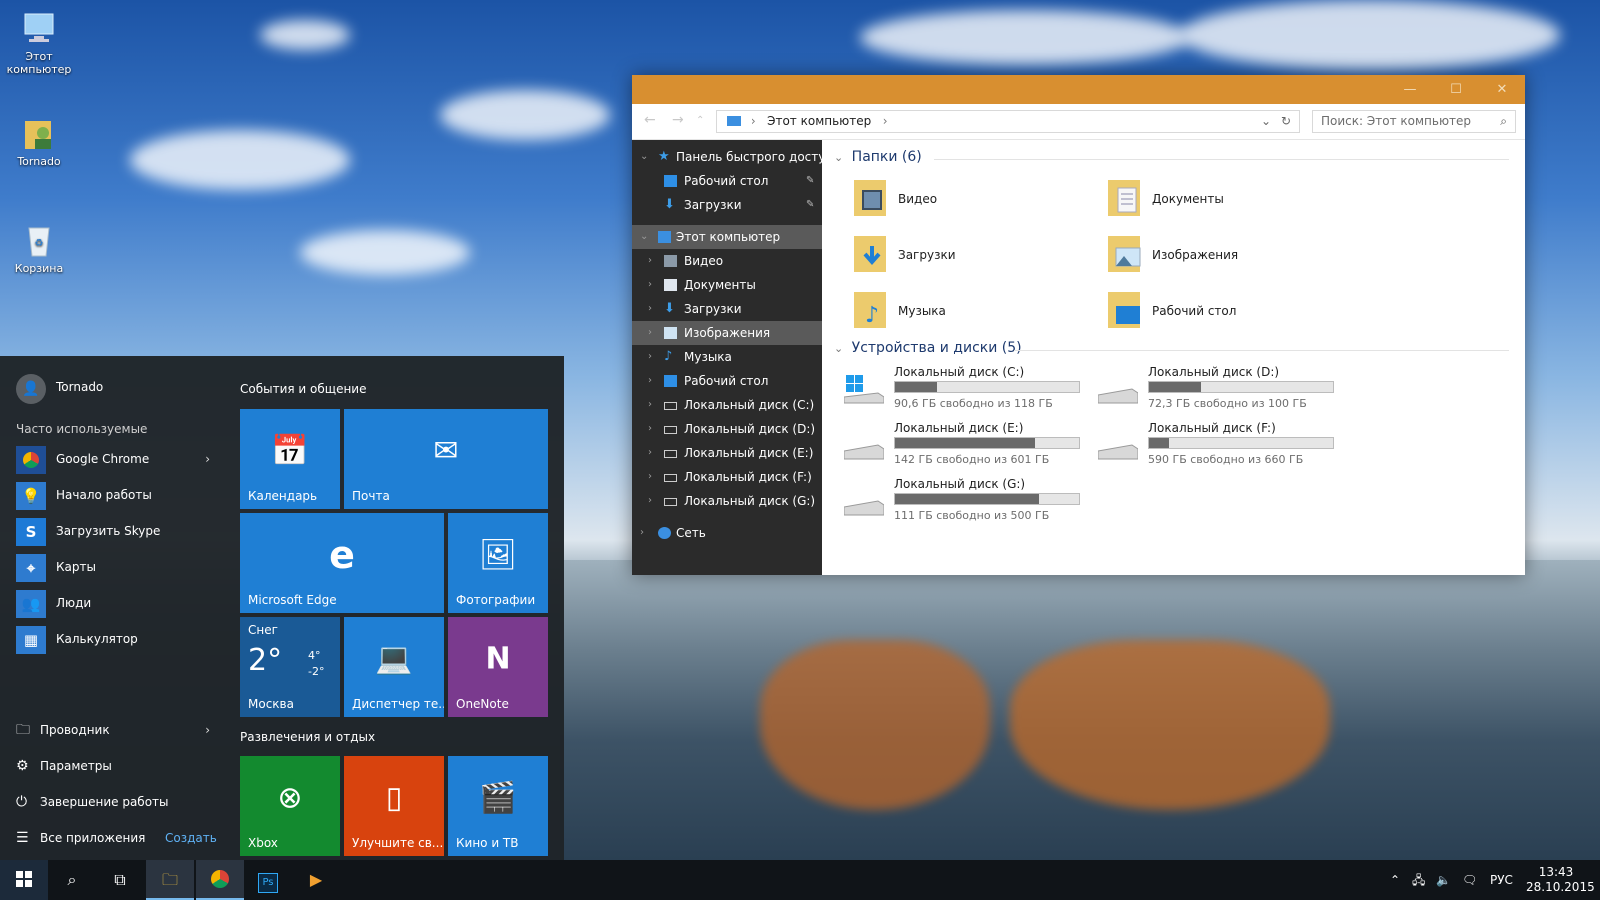 The width and height of the screenshot is (1600, 900). I want to click on nav-item-drive-c: › Локальный диск (C:), so click(727, 405).